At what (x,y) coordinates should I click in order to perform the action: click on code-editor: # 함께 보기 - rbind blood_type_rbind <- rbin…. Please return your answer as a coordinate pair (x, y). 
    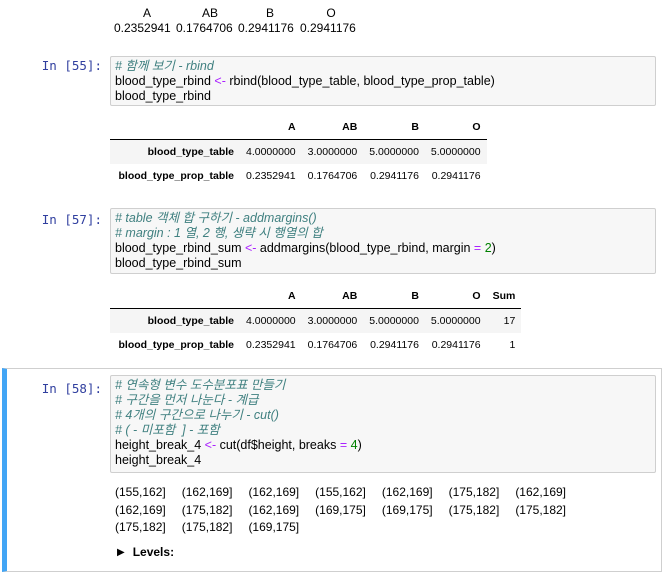
    Looking at the image, I should click on (383, 81).